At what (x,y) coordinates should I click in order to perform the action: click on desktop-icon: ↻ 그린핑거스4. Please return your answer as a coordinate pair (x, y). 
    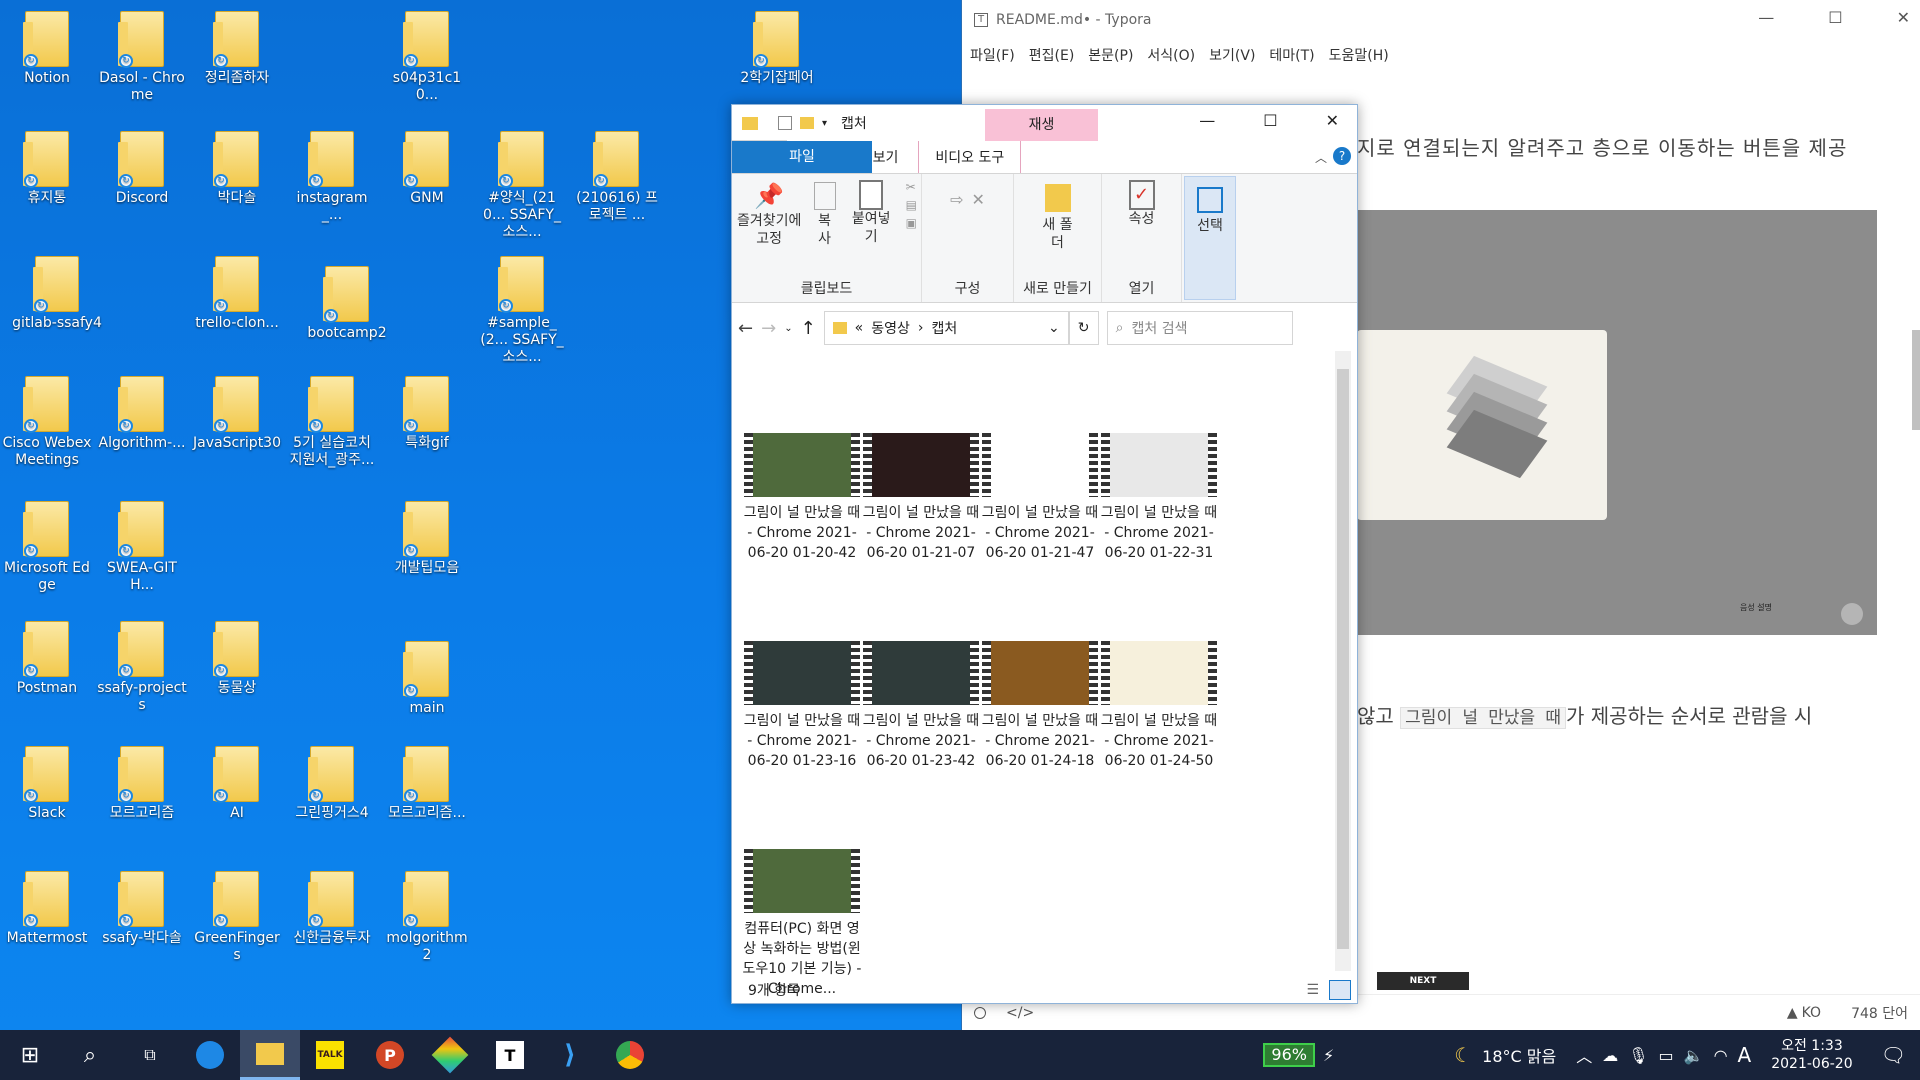
    Looking at the image, I should click on (332, 783).